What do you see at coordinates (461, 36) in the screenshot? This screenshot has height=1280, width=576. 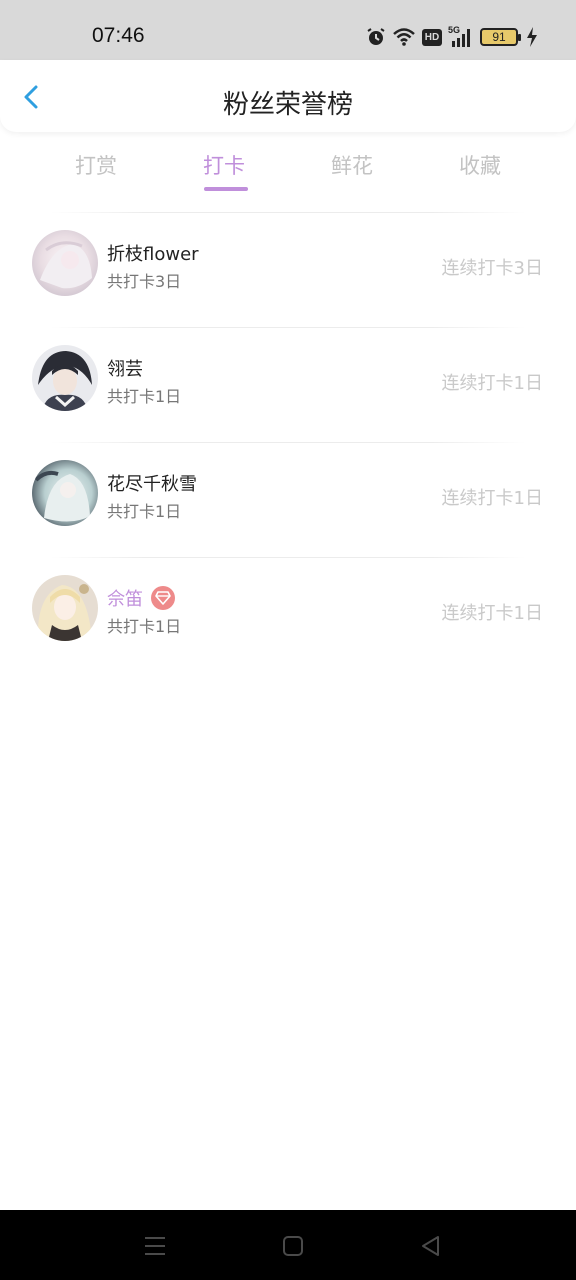 I see `signal-icon: 5G` at bounding box center [461, 36].